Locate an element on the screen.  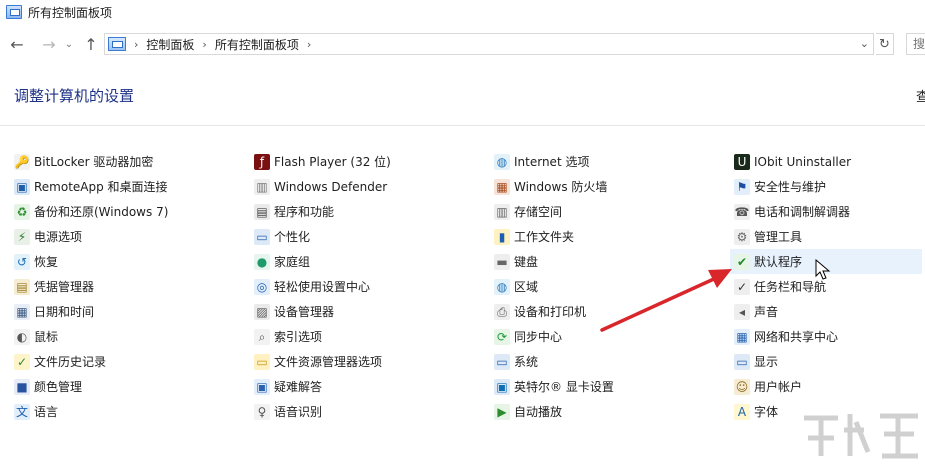
control-panel-item-label: 设备管理器 is located at coordinates (304, 312).